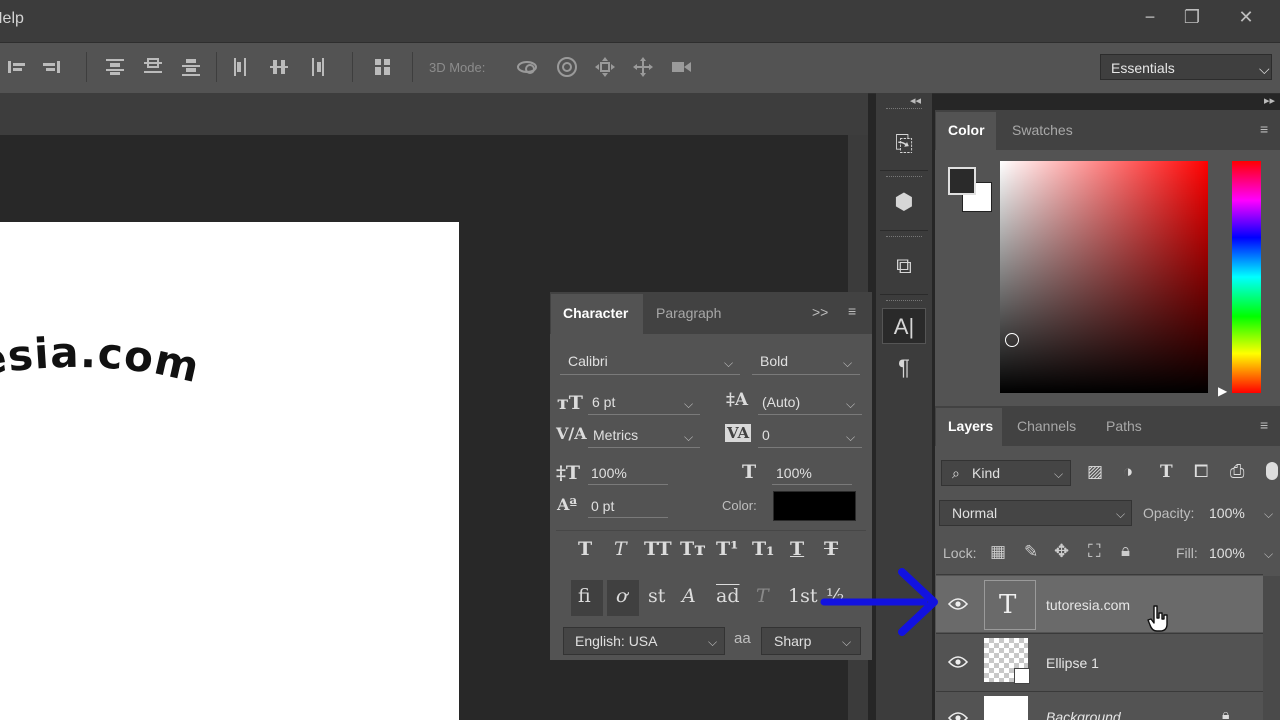  I want to click on text-color-swatch, so click(814, 506).